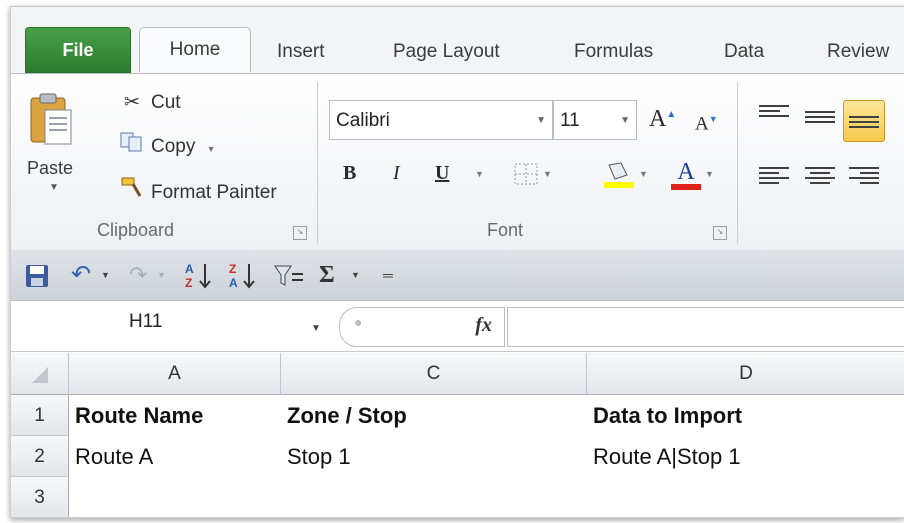  Describe the element at coordinates (78, 50) in the screenshot. I see `tab-file: File` at that location.